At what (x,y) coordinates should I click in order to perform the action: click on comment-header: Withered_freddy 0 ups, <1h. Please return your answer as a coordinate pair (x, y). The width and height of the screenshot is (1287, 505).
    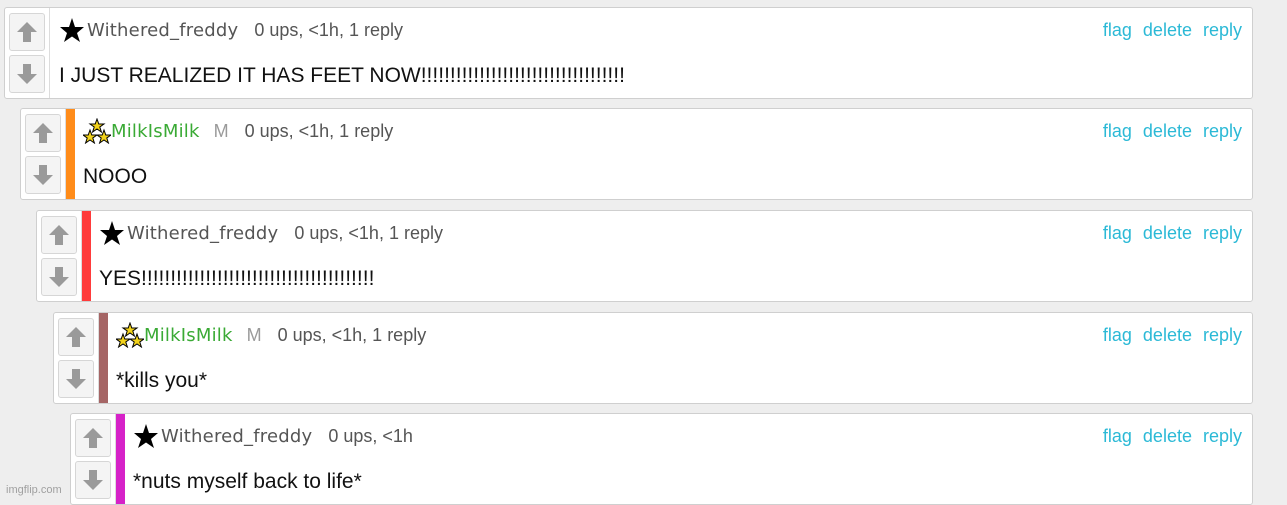
    Looking at the image, I should click on (273, 436).